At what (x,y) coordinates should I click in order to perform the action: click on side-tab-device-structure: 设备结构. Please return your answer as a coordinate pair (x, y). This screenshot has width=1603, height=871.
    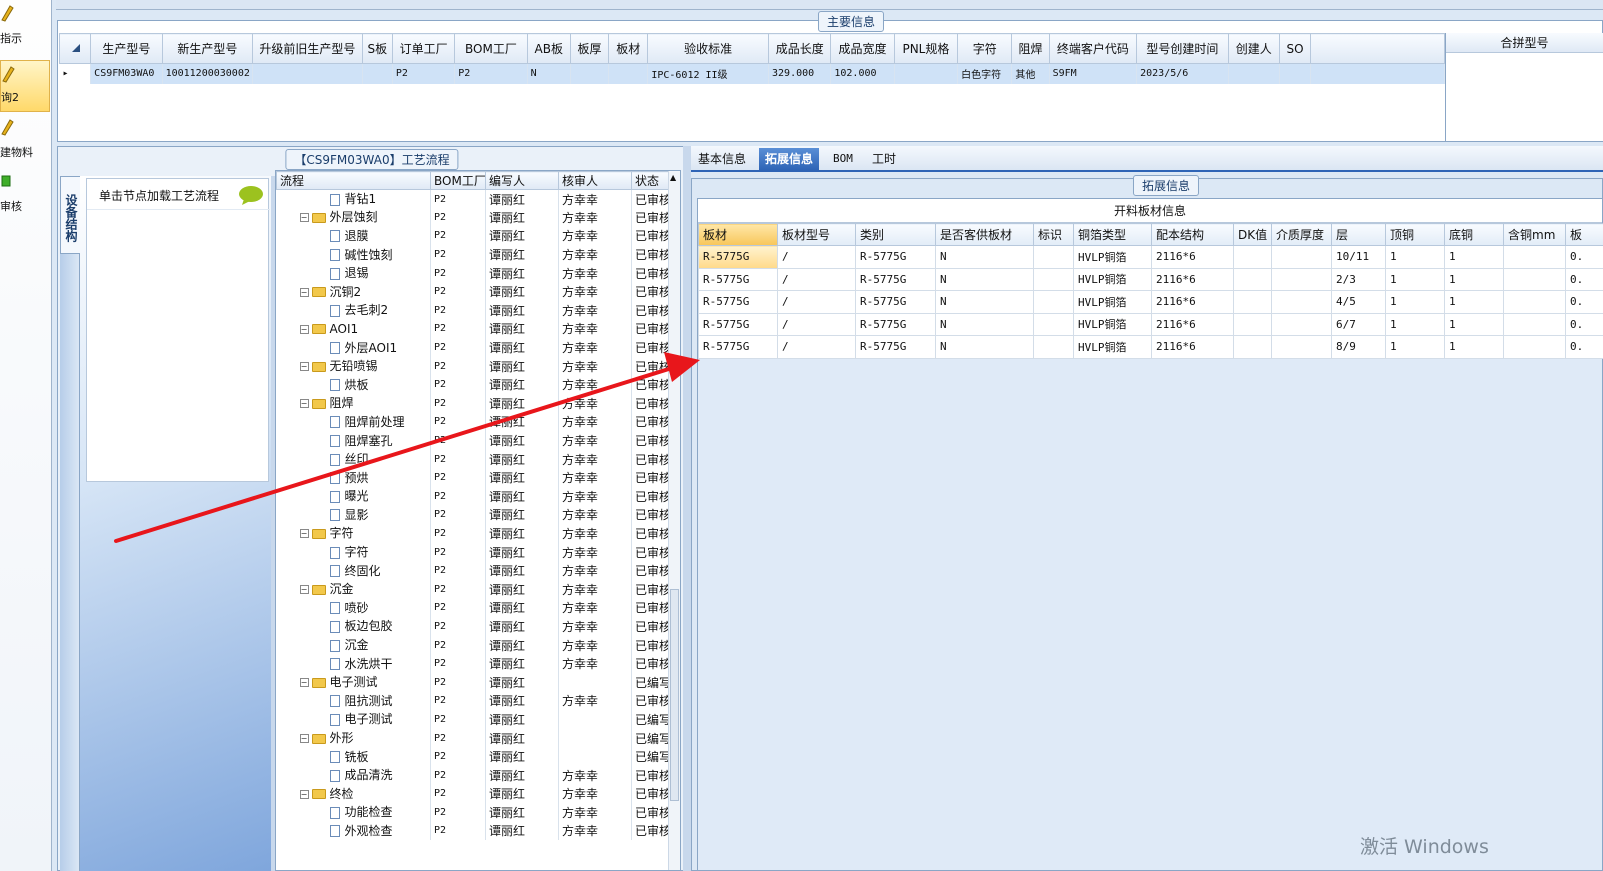
    Looking at the image, I should click on (70, 215).